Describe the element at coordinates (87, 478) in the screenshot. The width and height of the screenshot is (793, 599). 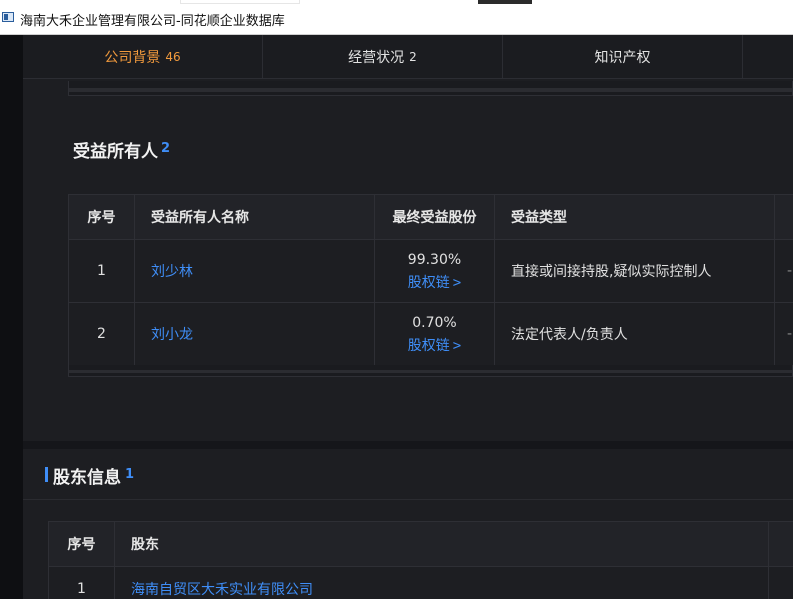
I see `shareholder-title: 股东信息` at that location.